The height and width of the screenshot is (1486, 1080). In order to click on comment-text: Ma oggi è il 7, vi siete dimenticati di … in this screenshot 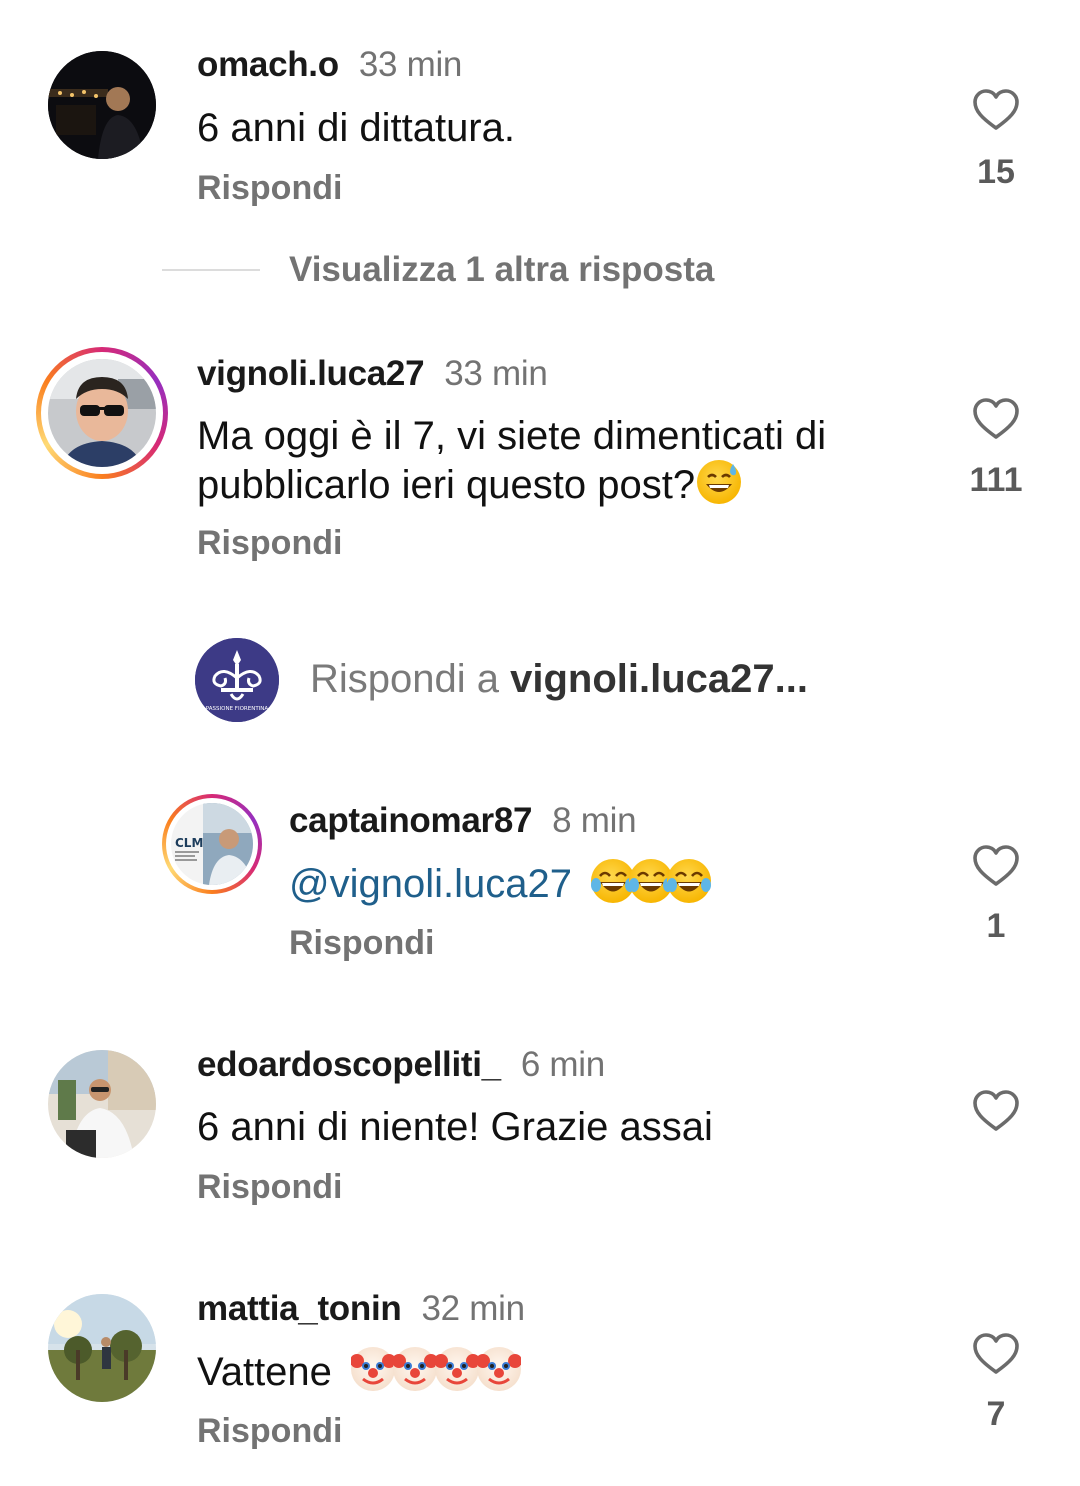, I will do `click(511, 460)`.